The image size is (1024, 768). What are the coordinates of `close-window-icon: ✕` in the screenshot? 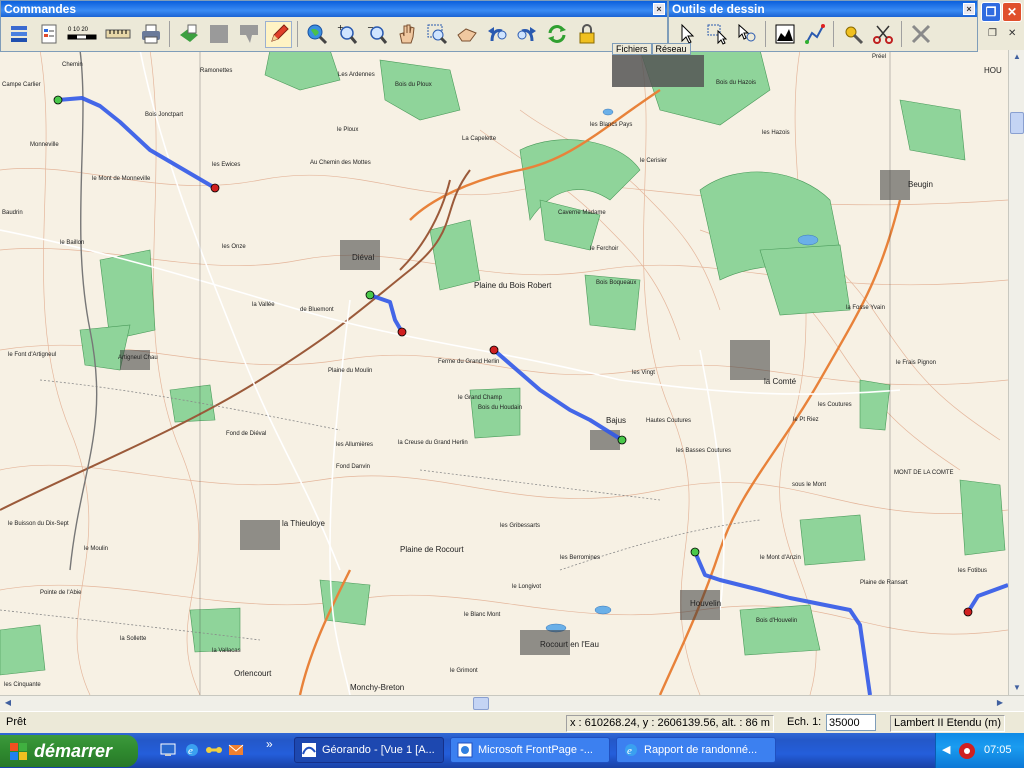 It's located at (1012, 12).